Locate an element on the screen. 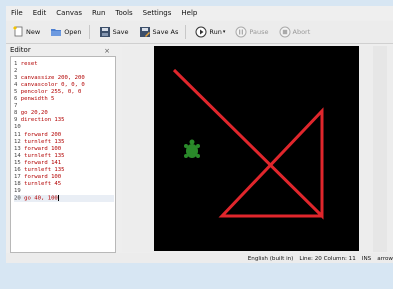 This screenshot has width=393, height=289. open-folder-icon is located at coordinates (56, 32).